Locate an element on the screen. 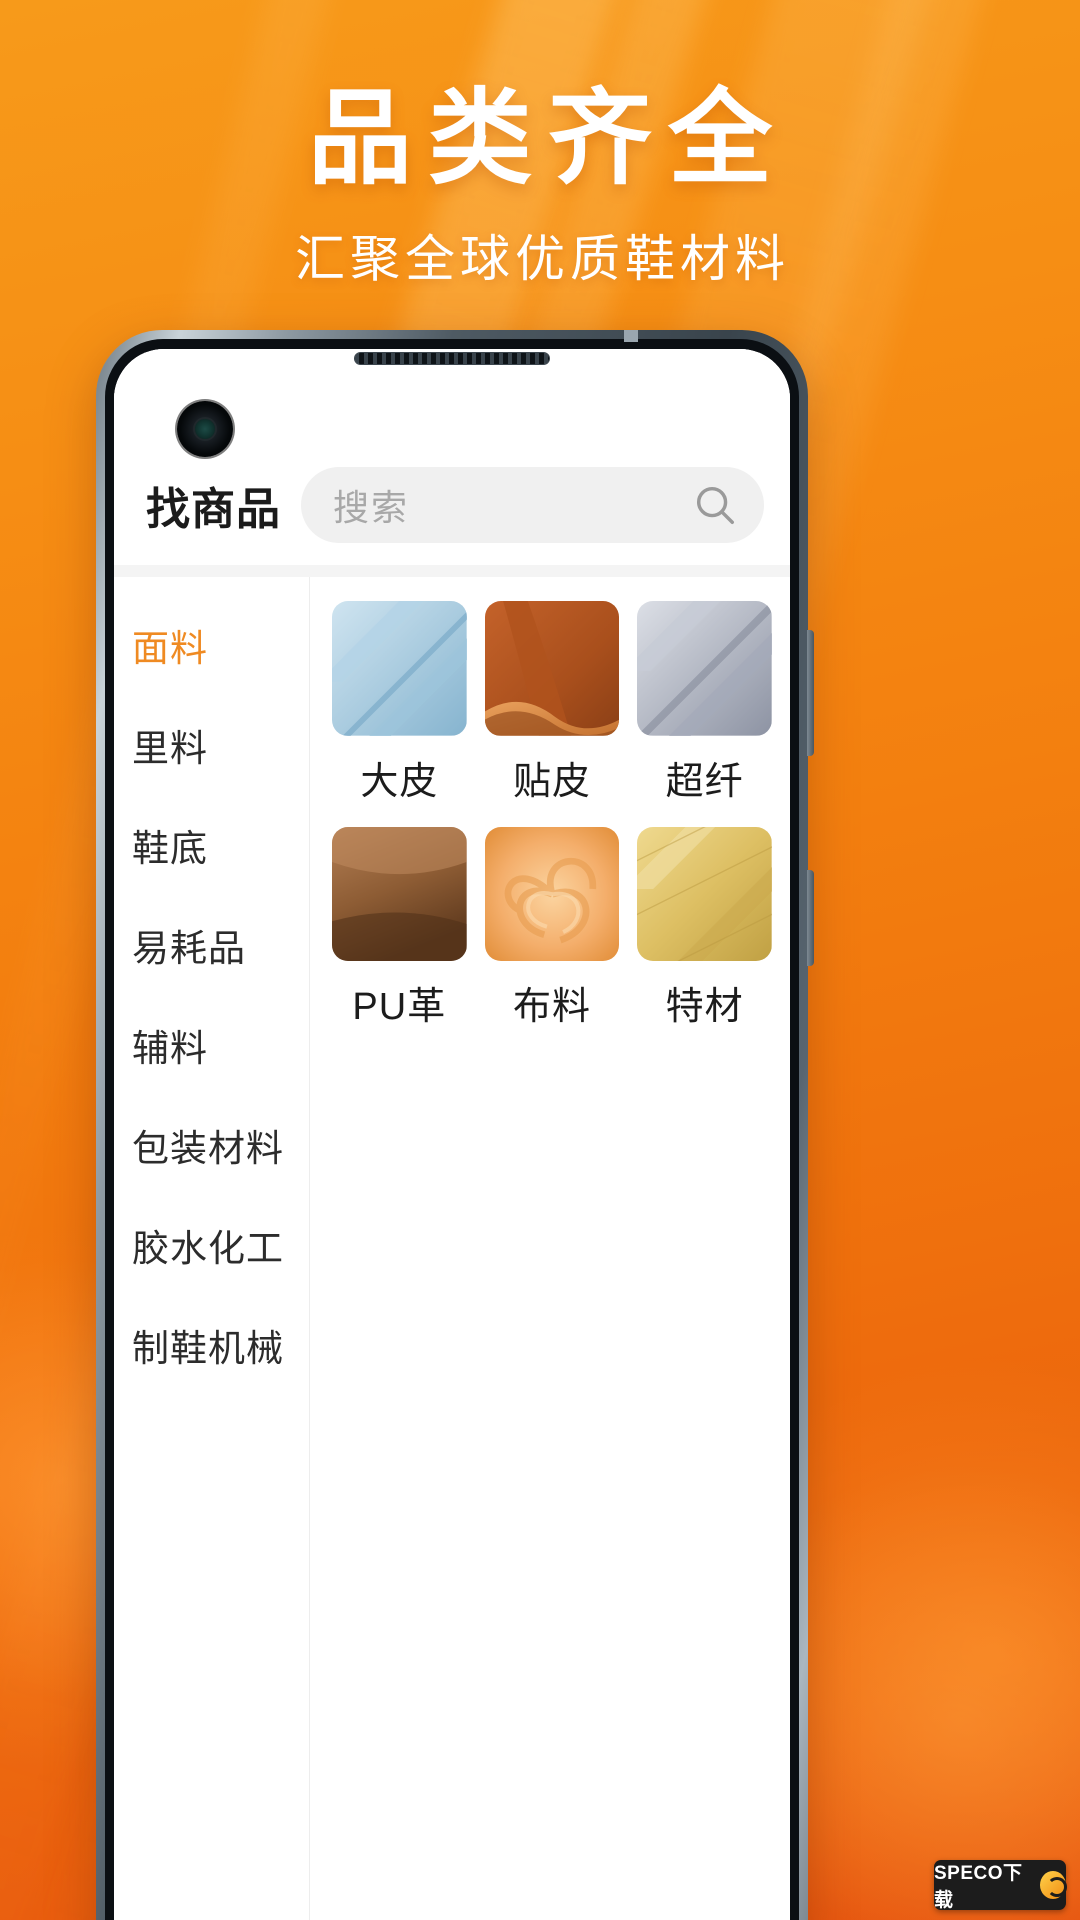 This screenshot has width=1080, height=1920. sidebar-item-yihaopin: 易耗品 is located at coordinates (211, 945).